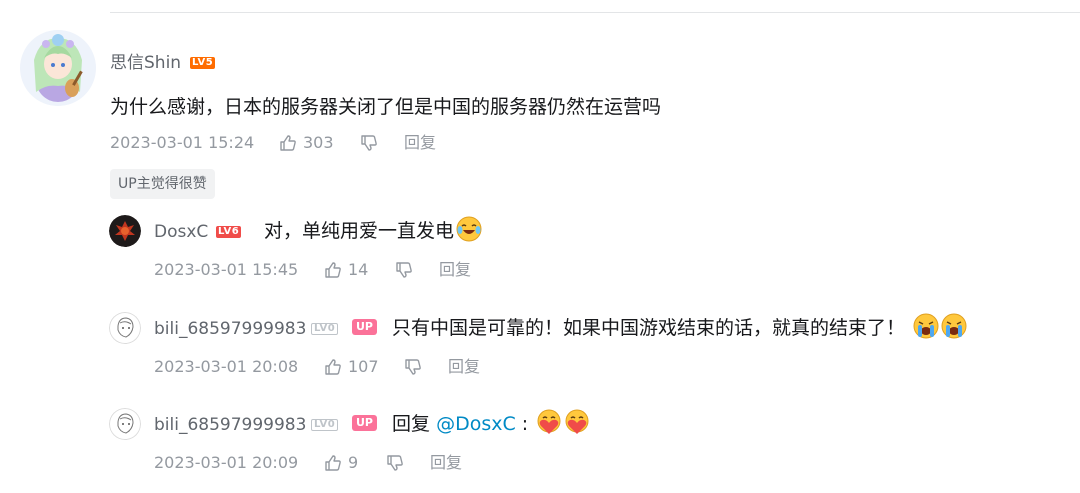 The width and height of the screenshot is (1080, 493). I want to click on reply-content: 回复 @DosxC :, so click(491, 423).